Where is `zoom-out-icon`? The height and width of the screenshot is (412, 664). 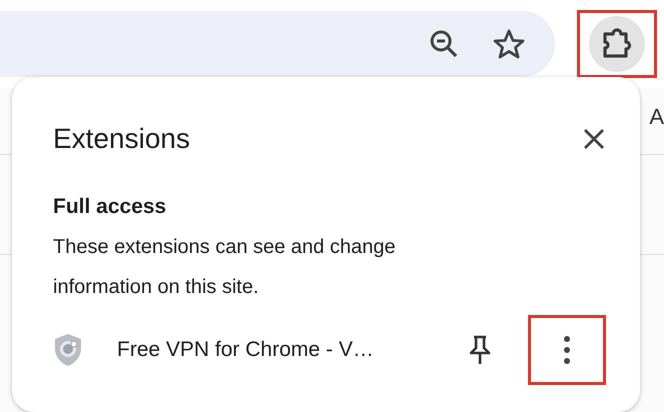
zoom-out-icon is located at coordinates (444, 43).